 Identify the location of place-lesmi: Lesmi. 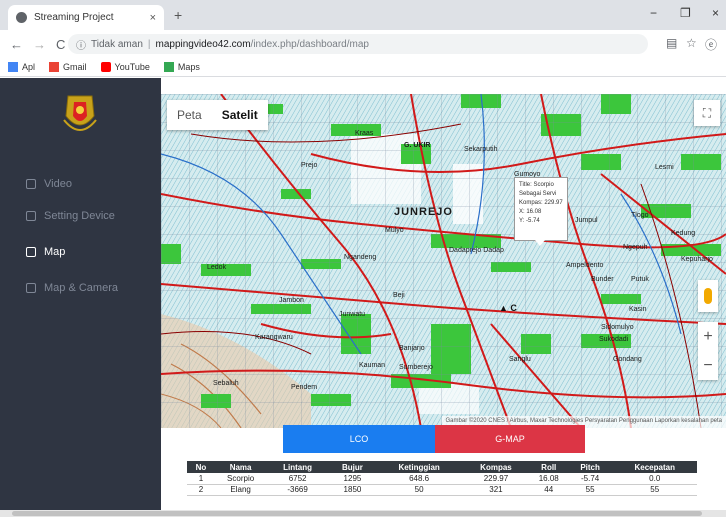
(664, 167).